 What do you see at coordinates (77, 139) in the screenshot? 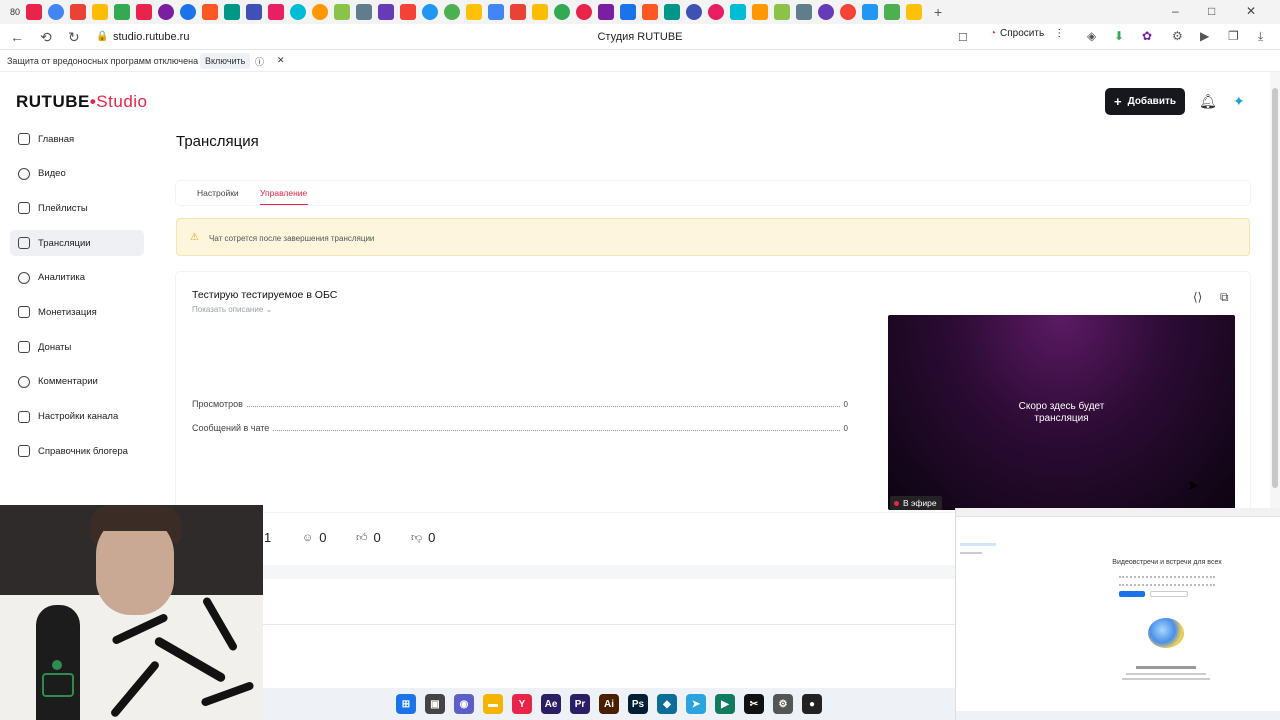
I see `sidebar-item: Главная` at bounding box center [77, 139].